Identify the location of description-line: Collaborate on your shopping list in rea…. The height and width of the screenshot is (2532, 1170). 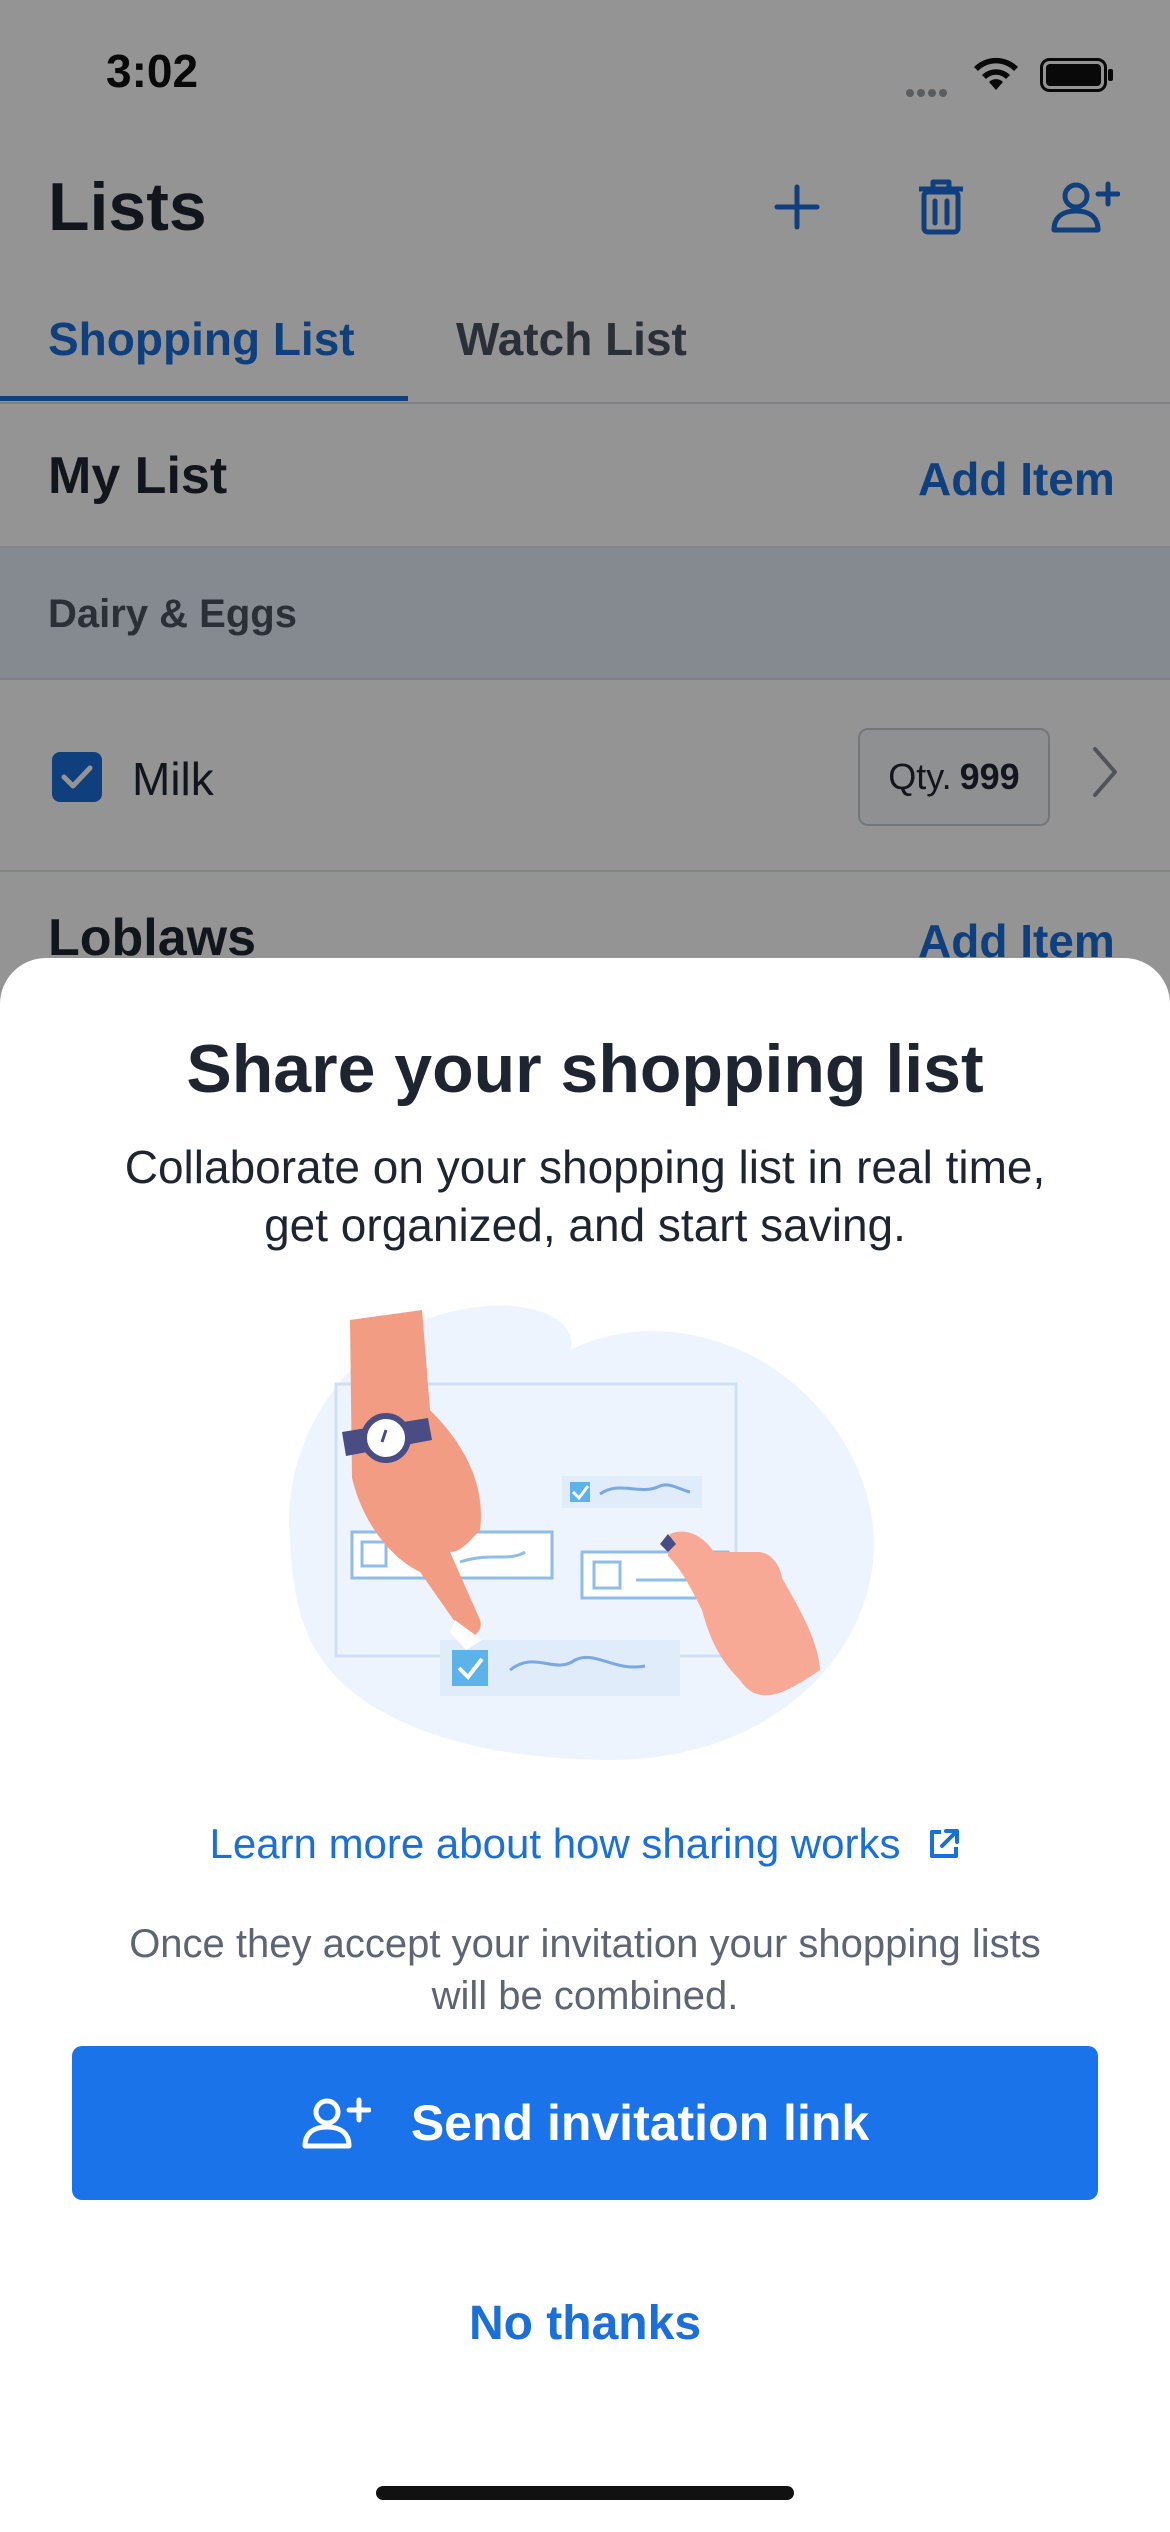
(585, 1167).